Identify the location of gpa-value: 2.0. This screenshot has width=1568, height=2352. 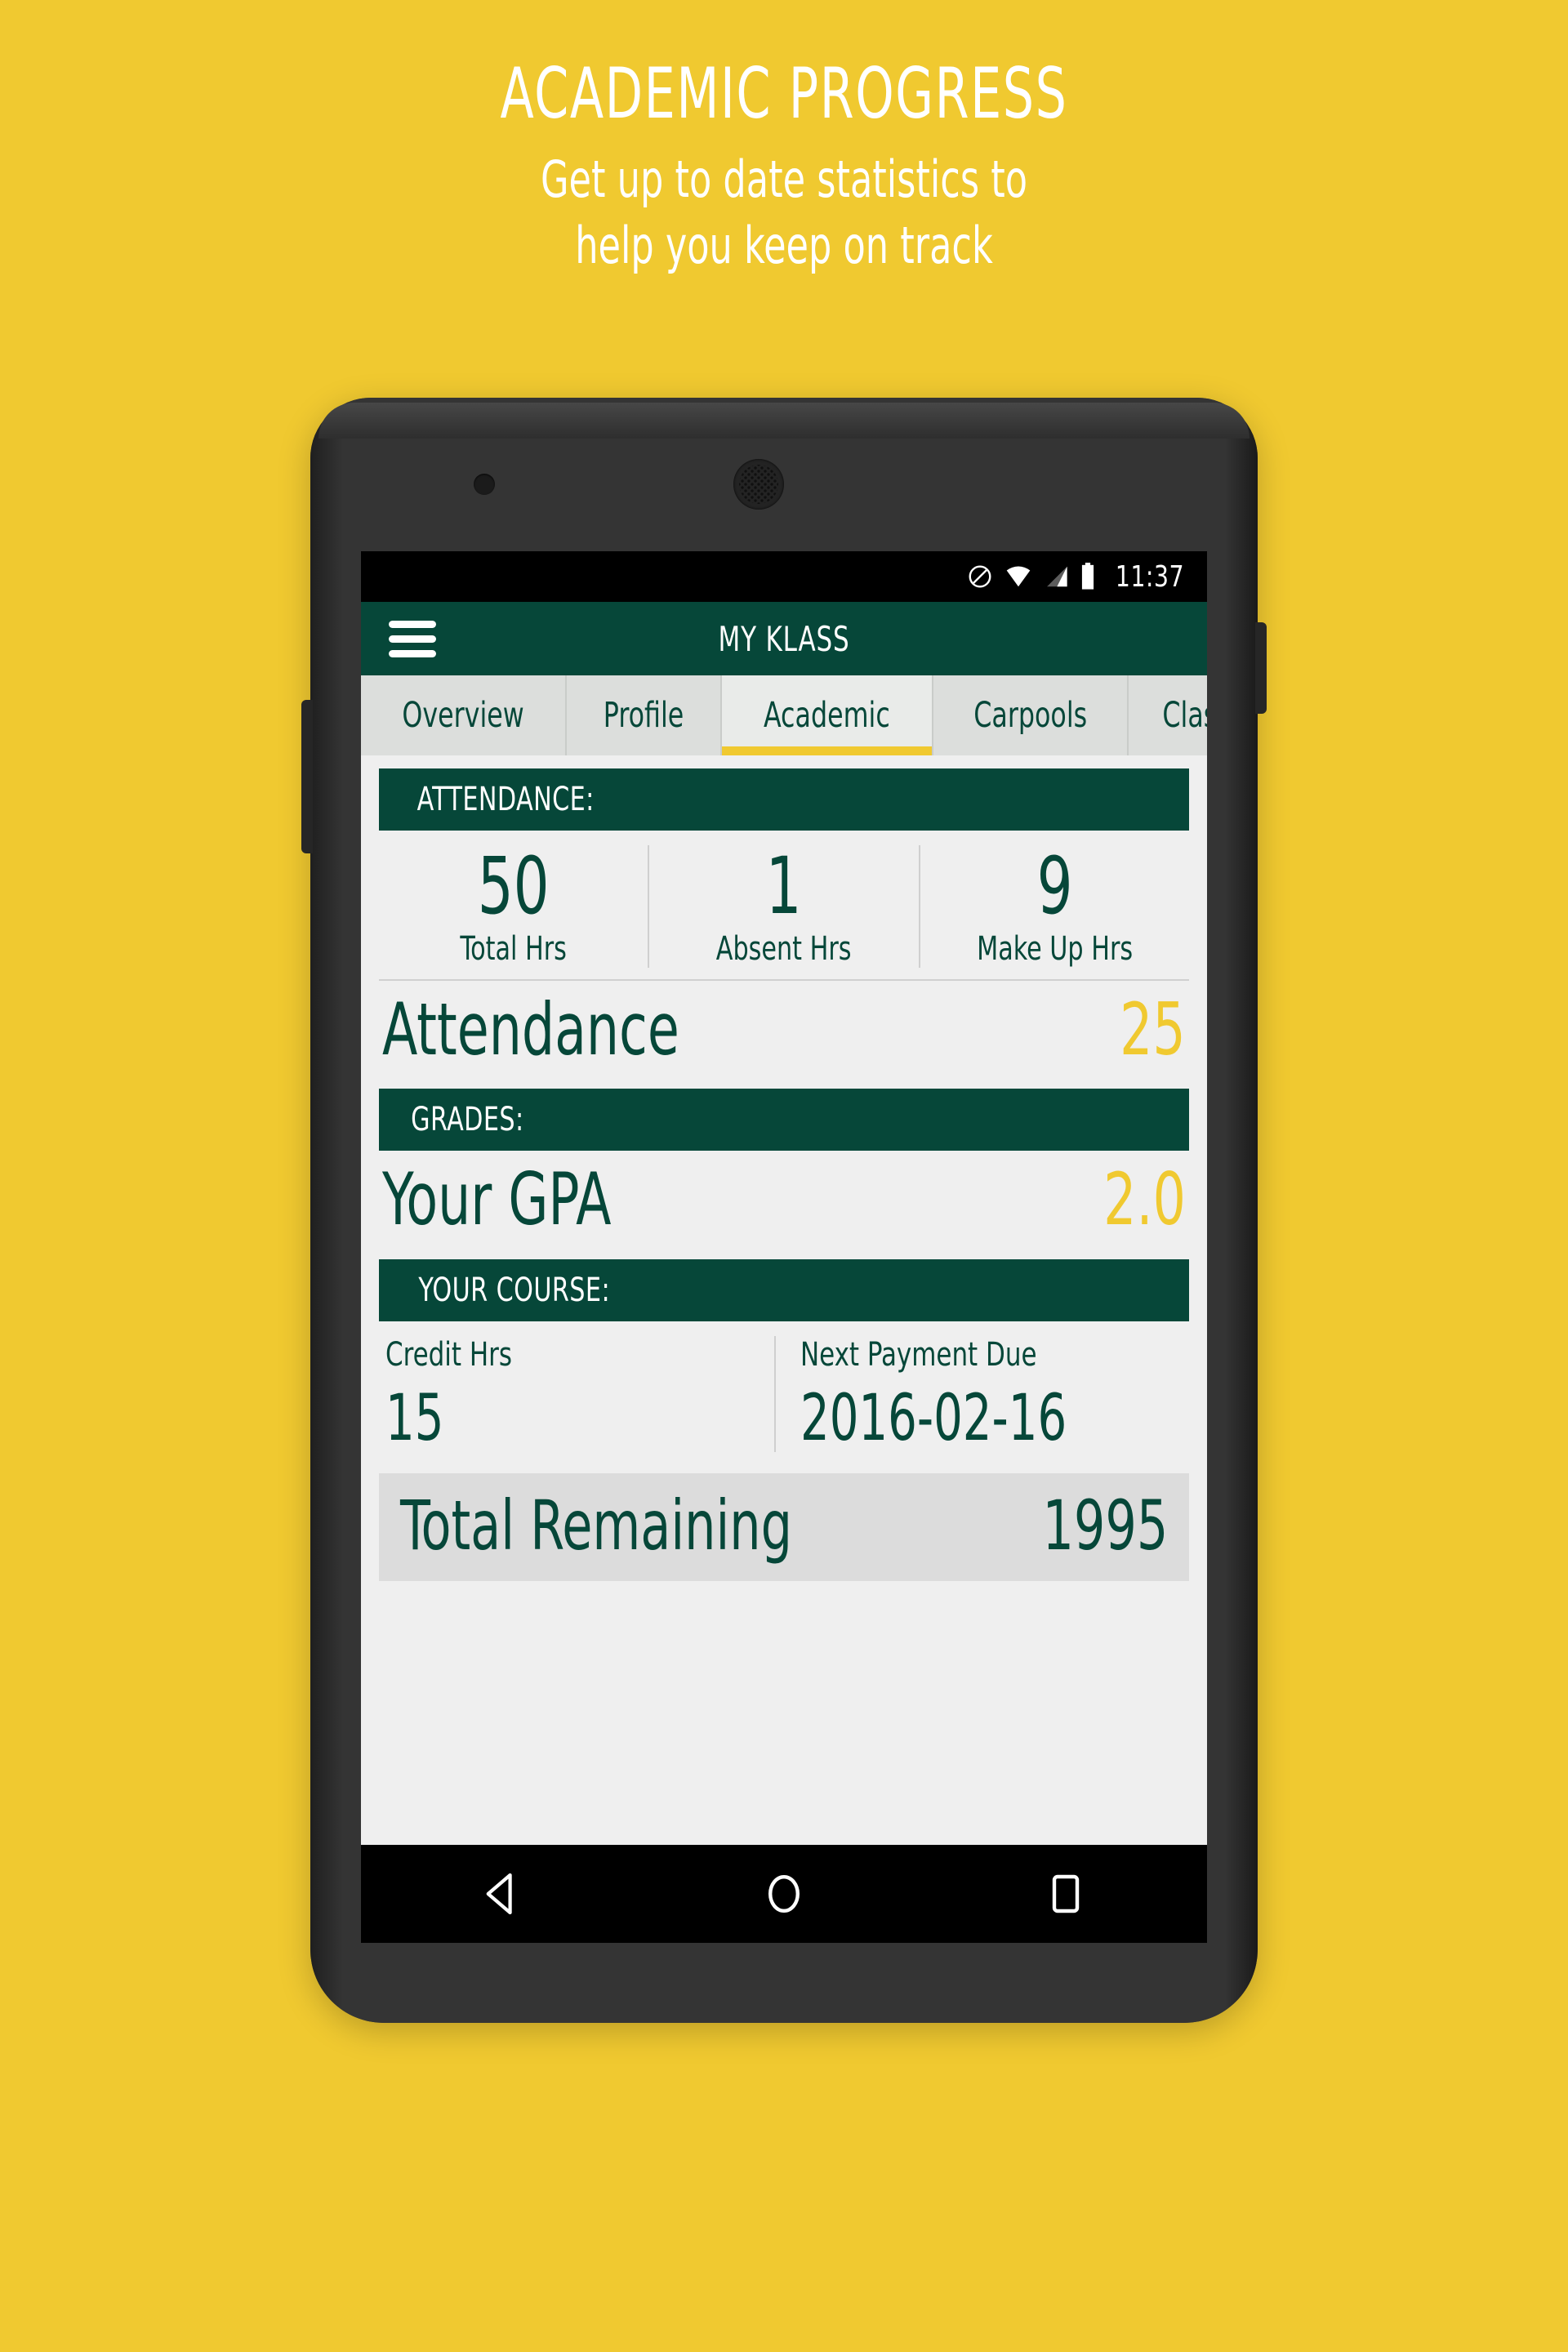
(1144, 1199).